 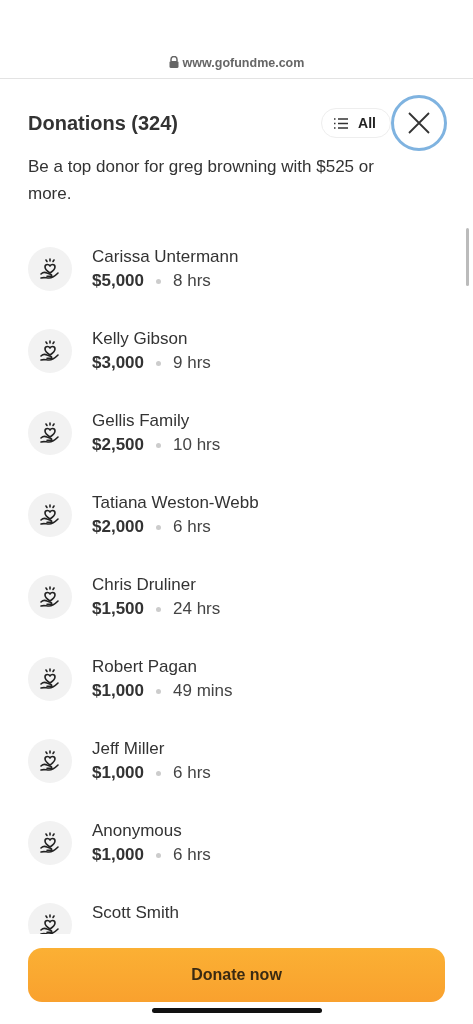 I want to click on donor-name: Tatiana Weston-Webb, so click(x=175, y=503).